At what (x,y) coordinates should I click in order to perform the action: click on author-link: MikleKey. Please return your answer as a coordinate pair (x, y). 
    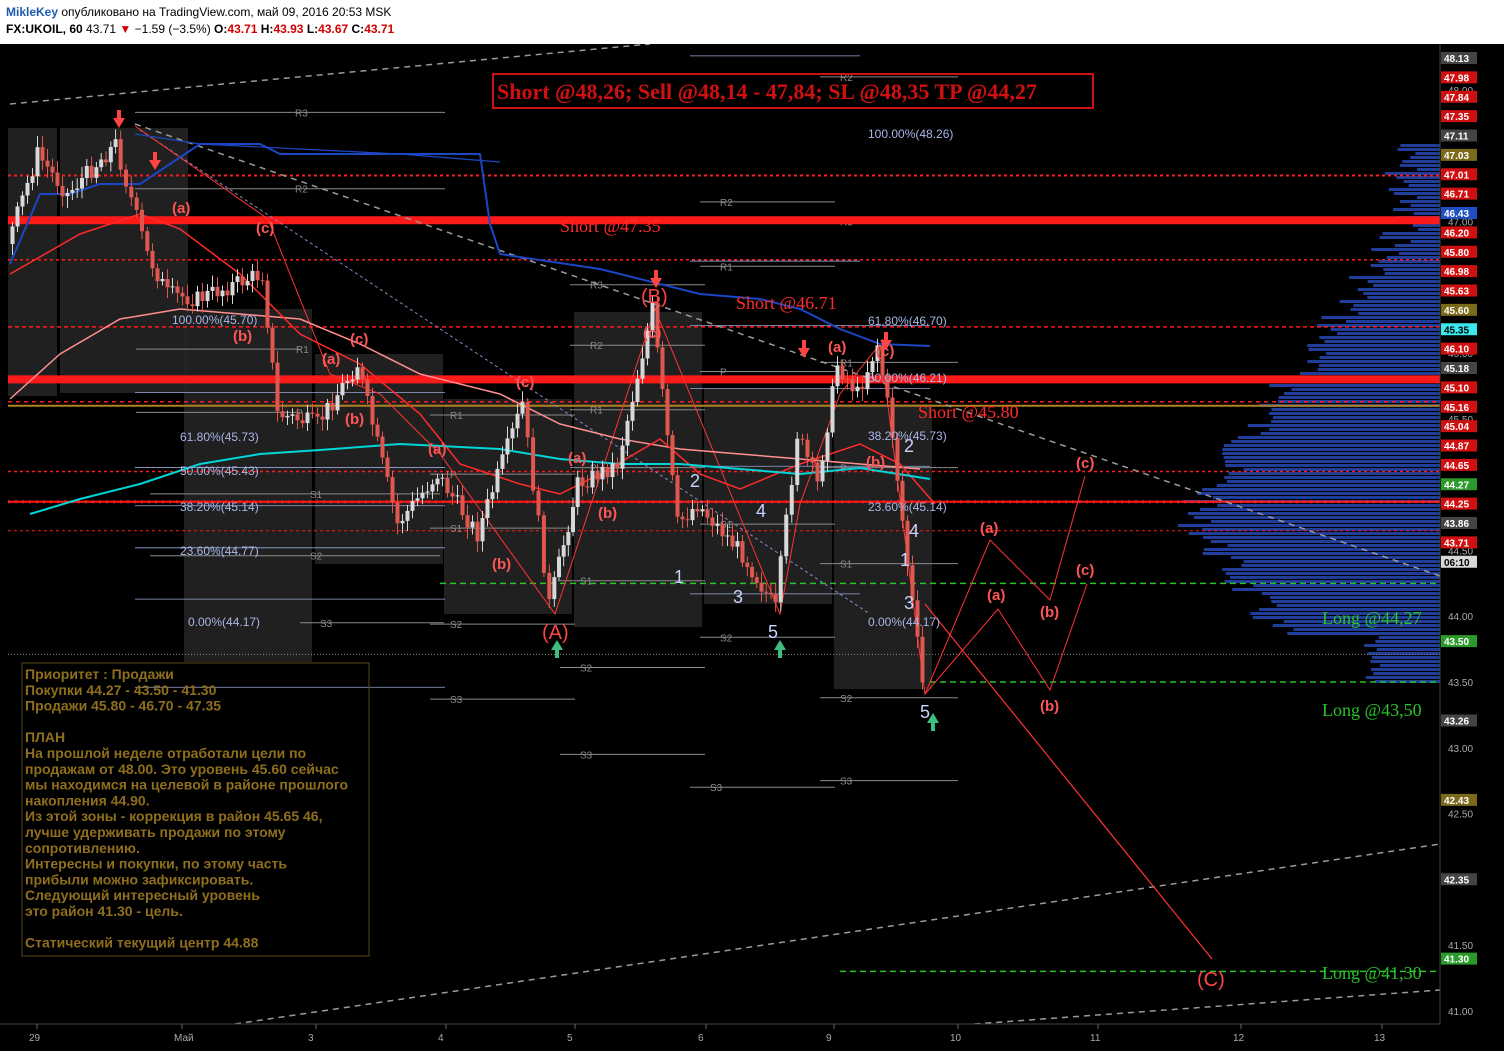
    Looking at the image, I should click on (32, 12).